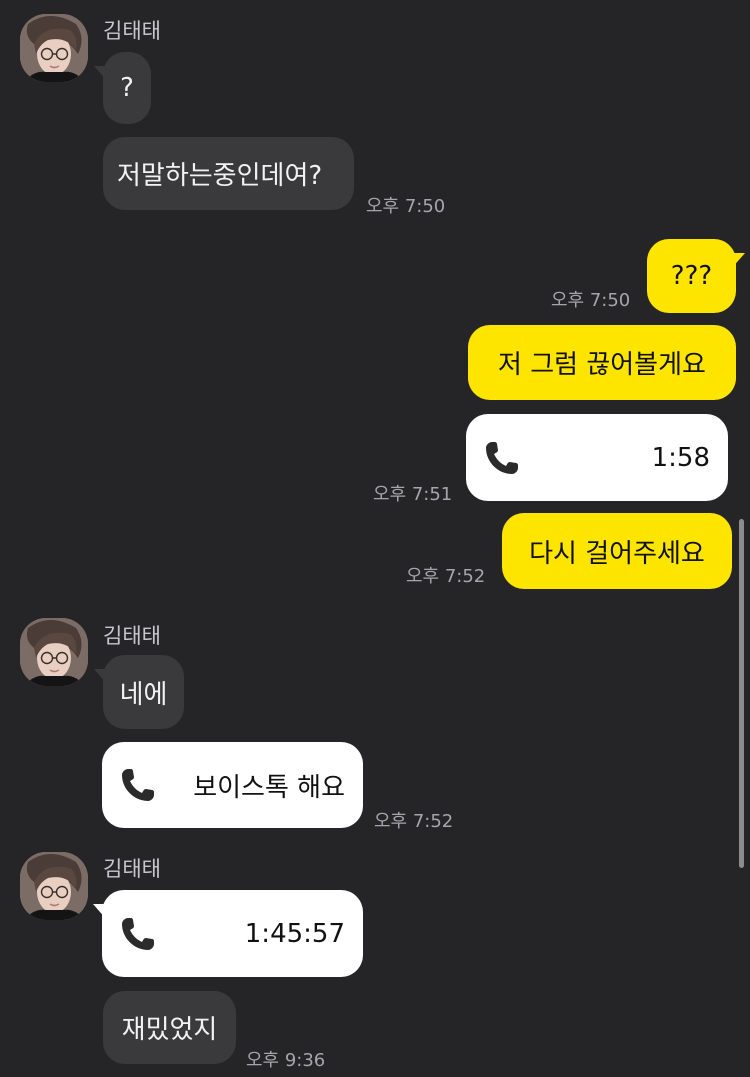 The width and height of the screenshot is (750, 1077). I want to click on message-text: 네에, so click(143, 694).